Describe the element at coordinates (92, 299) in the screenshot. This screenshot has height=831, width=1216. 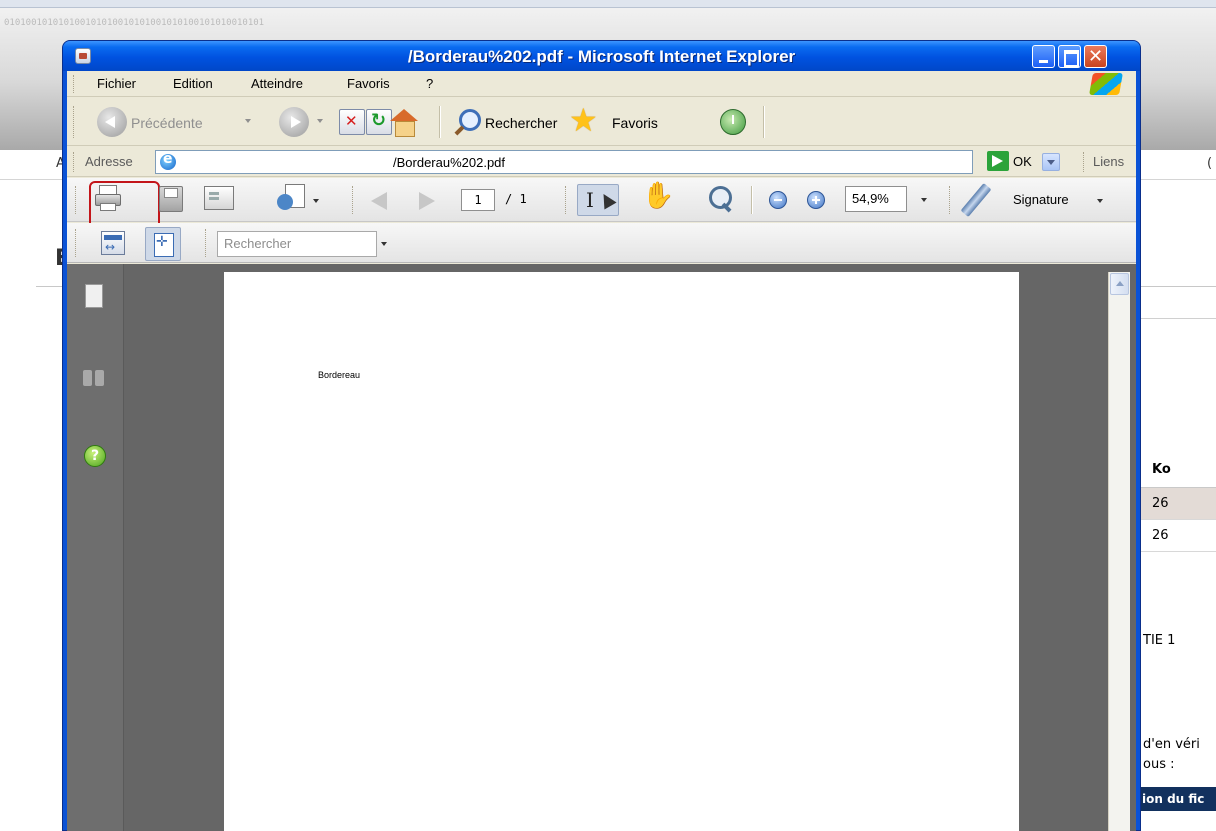
I see `pages-icon` at that location.